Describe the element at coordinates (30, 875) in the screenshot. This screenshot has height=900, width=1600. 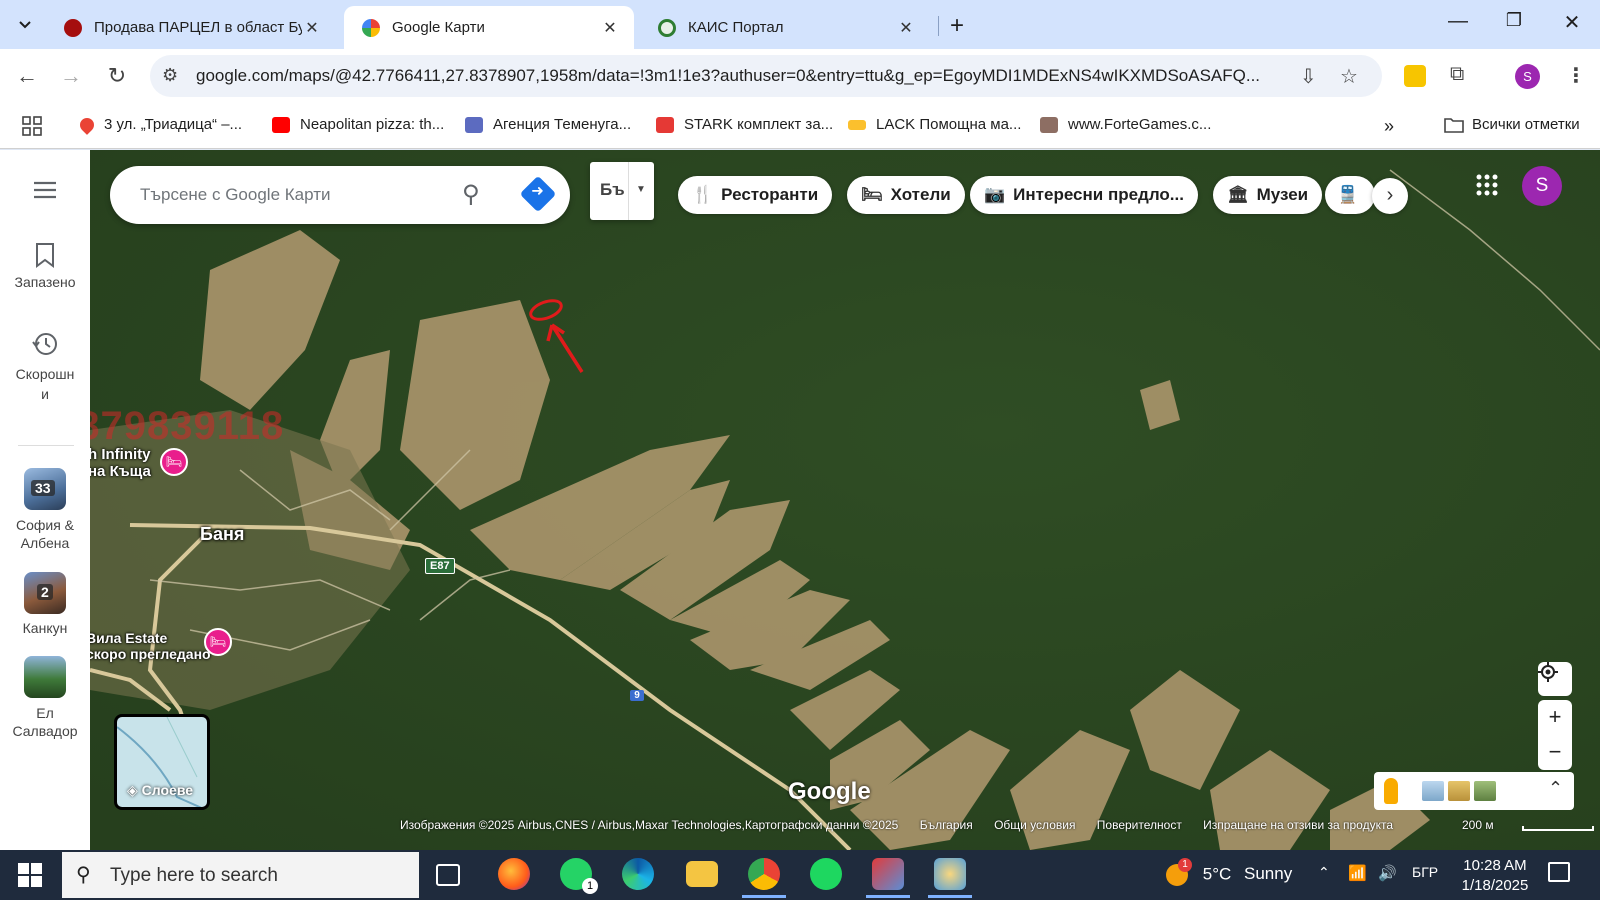
I see `windows-start-icon` at that location.